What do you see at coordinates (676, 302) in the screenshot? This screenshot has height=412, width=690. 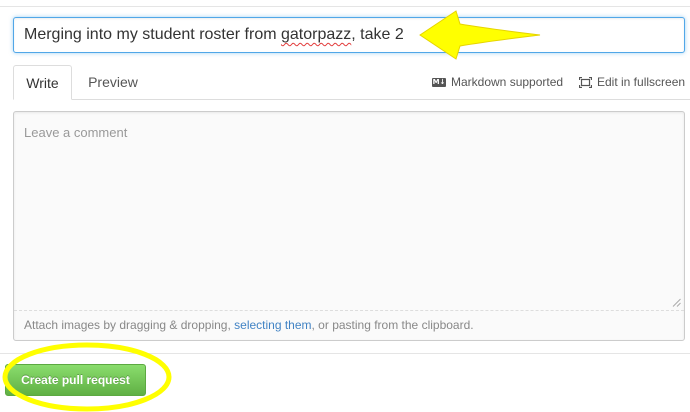 I see `resize-handle-icon` at bounding box center [676, 302].